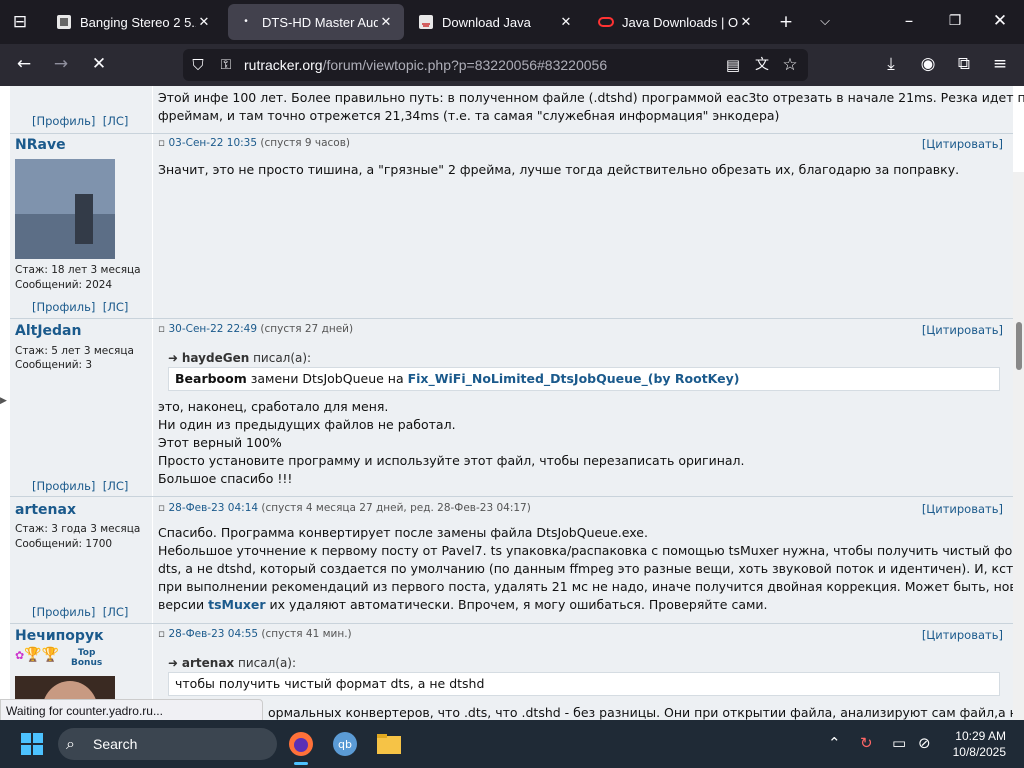 This screenshot has width=1024, height=768. What do you see at coordinates (267, 663) in the screenshot?
I see `quote-wrote: писал(а):` at bounding box center [267, 663].